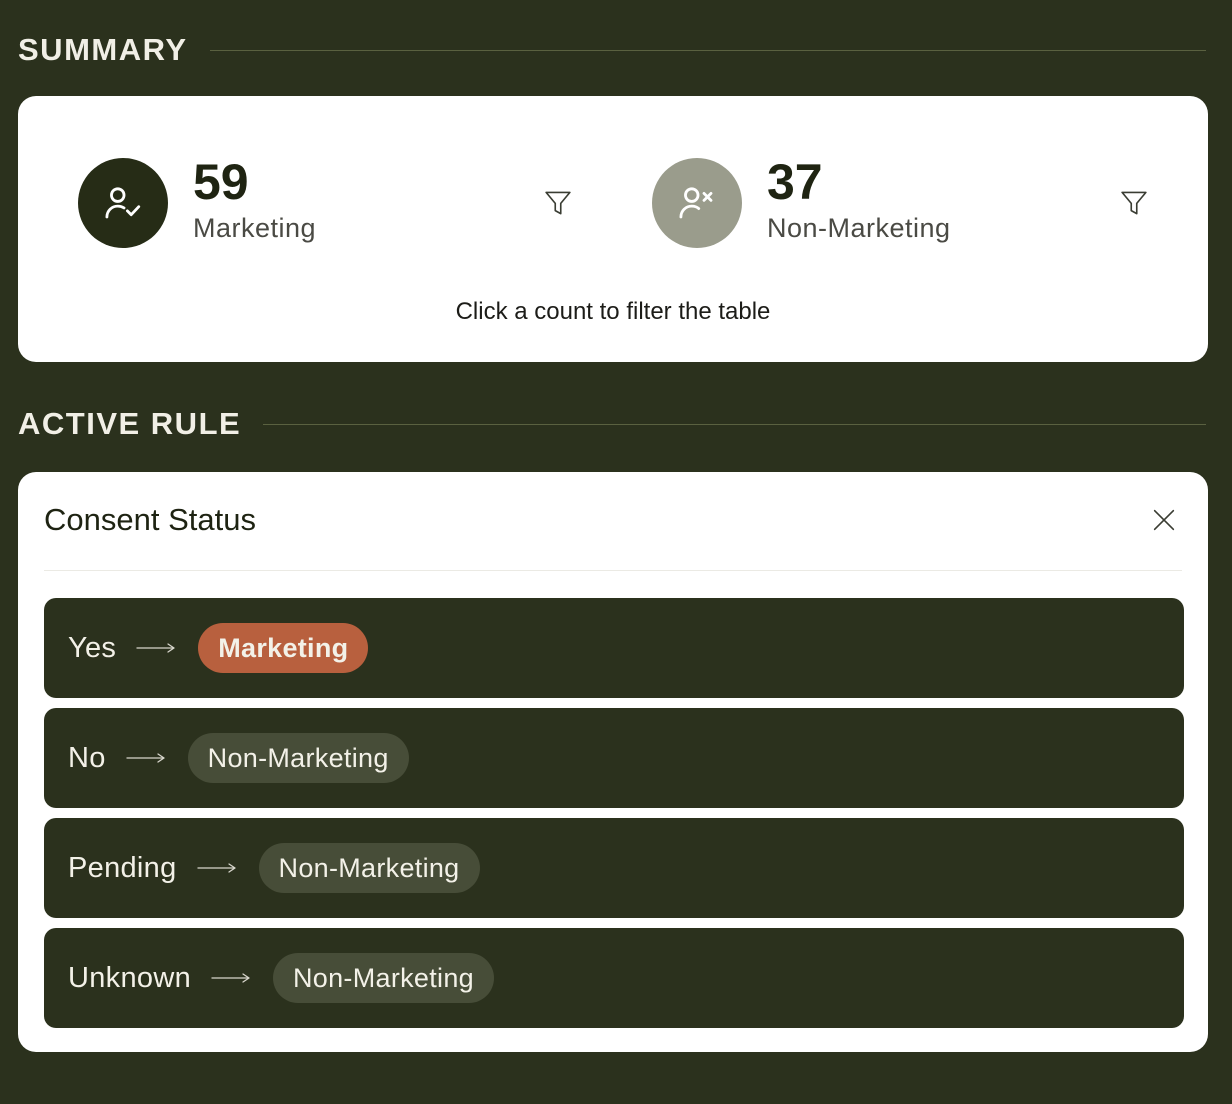  Describe the element at coordinates (92, 647) in the screenshot. I see `mapping-key: Yes` at that location.